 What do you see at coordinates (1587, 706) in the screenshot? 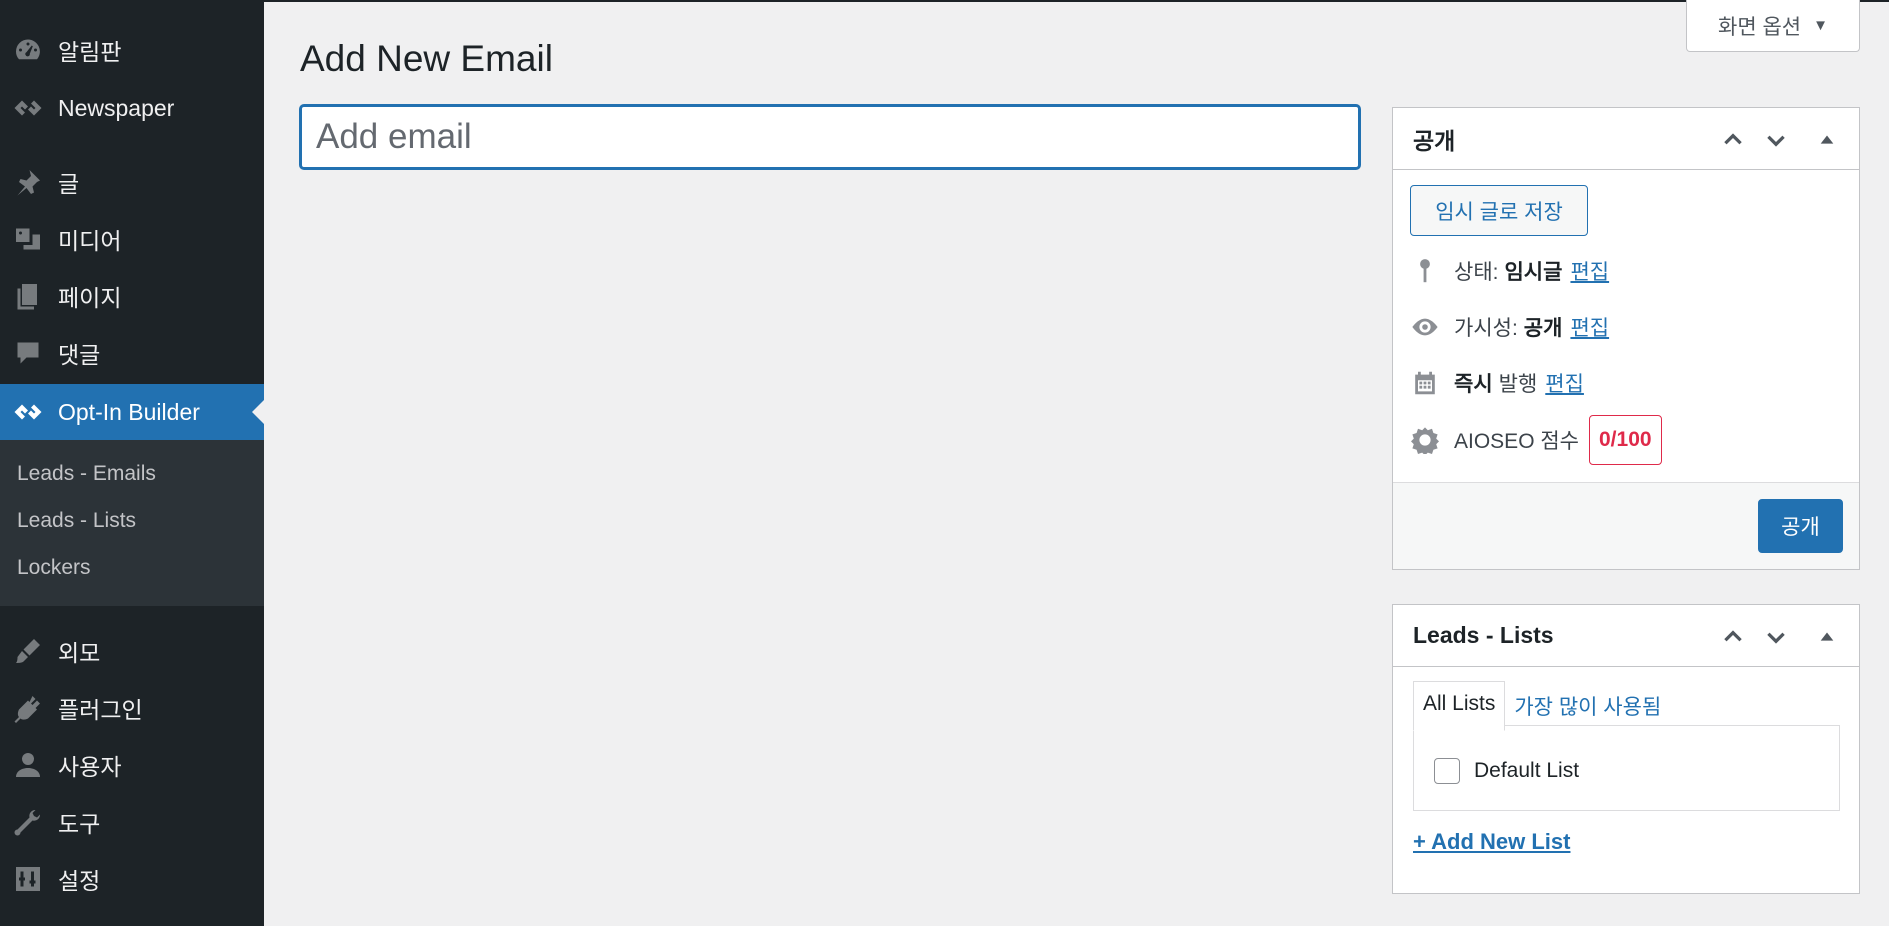
I see `tab-most-used: 가장 많이 사용됨` at bounding box center [1587, 706].